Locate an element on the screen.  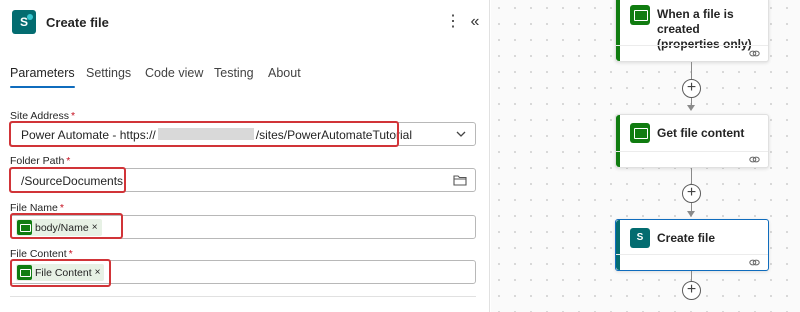
tab-parameters: Parameters is located at coordinates (42, 76).